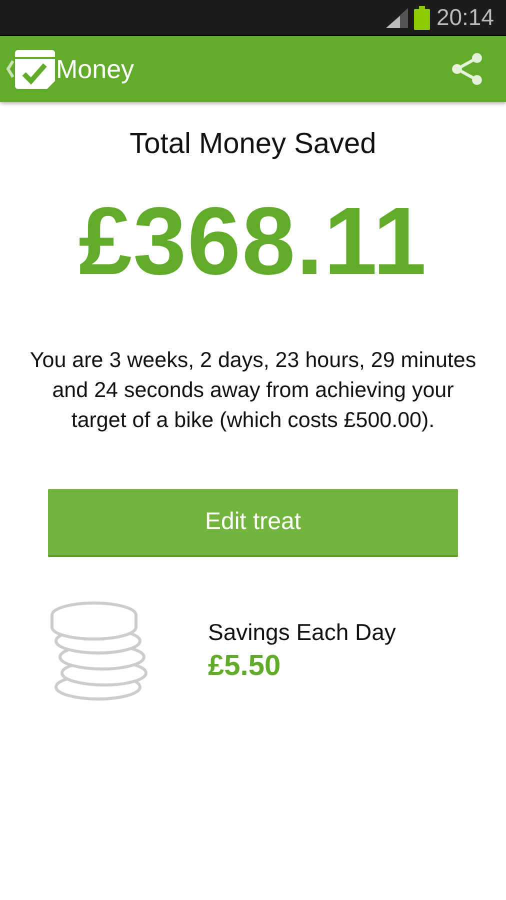 The image size is (506, 900). What do you see at coordinates (245, 666) in the screenshot?
I see `daily-savings-amount: £5.50` at bounding box center [245, 666].